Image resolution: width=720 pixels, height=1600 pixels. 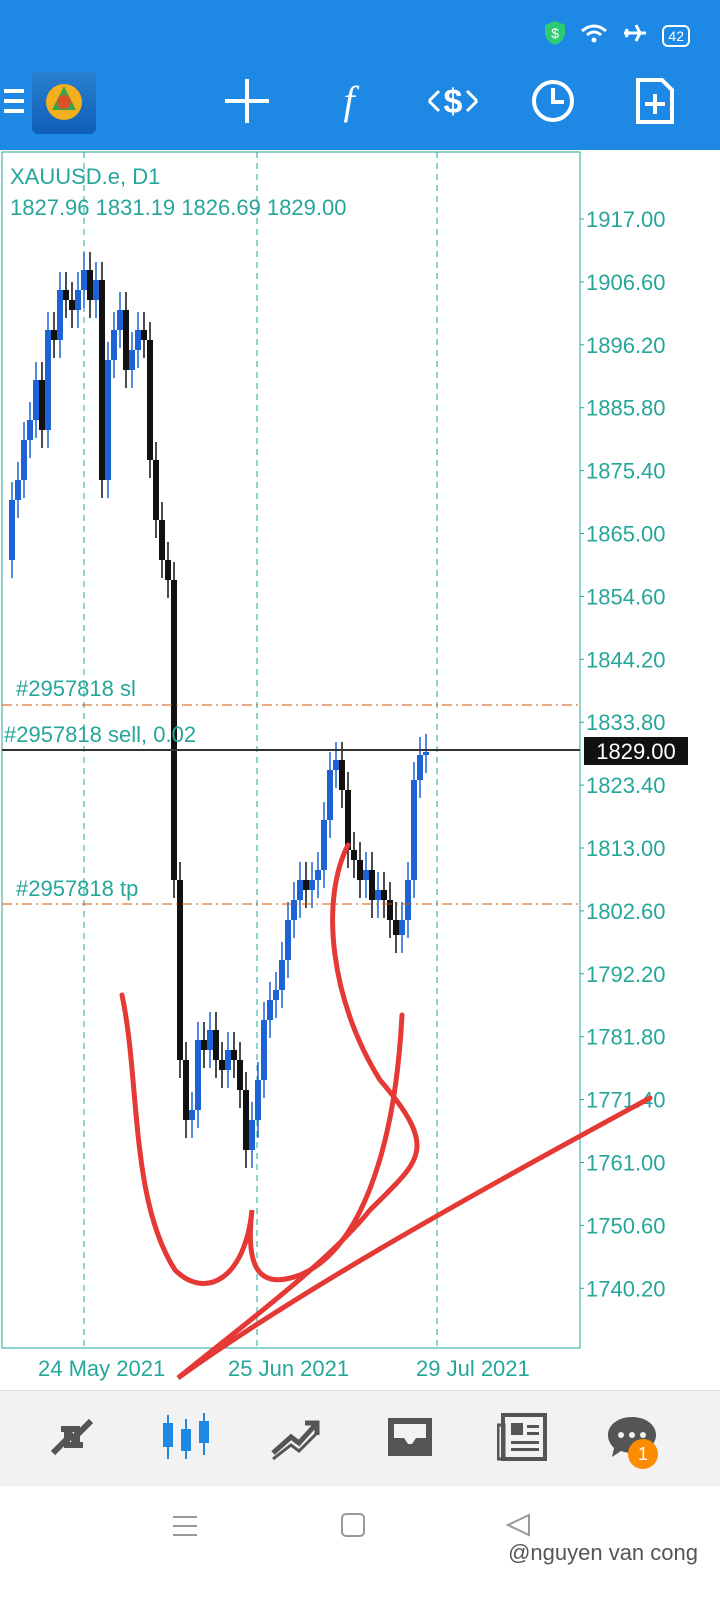 I want to click on menu-button, so click(x=15, y=103).